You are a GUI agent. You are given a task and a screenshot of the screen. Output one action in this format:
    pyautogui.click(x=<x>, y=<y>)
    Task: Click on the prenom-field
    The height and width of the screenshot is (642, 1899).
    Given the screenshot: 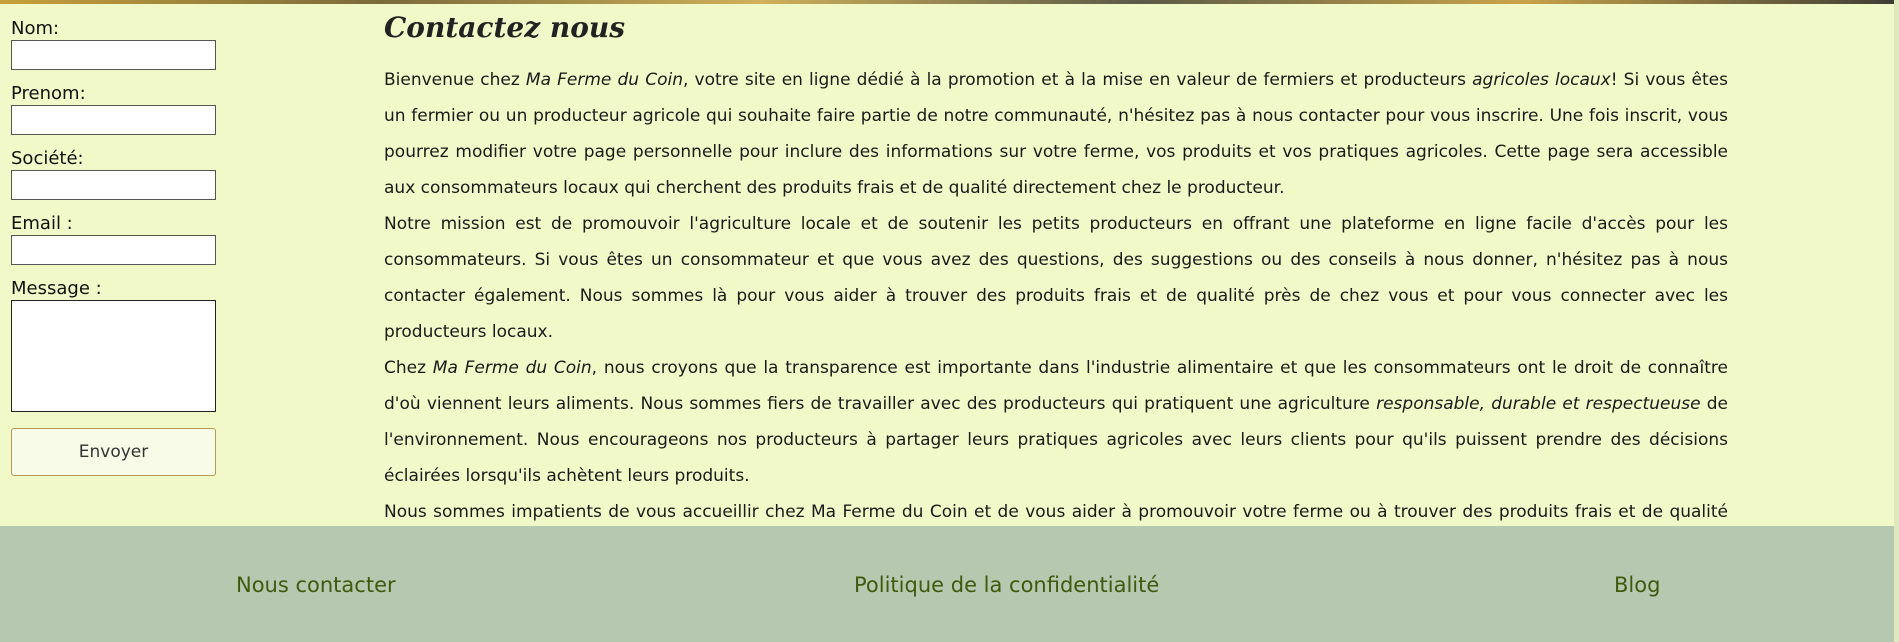 What is the action you would take?
    pyautogui.click(x=113, y=120)
    